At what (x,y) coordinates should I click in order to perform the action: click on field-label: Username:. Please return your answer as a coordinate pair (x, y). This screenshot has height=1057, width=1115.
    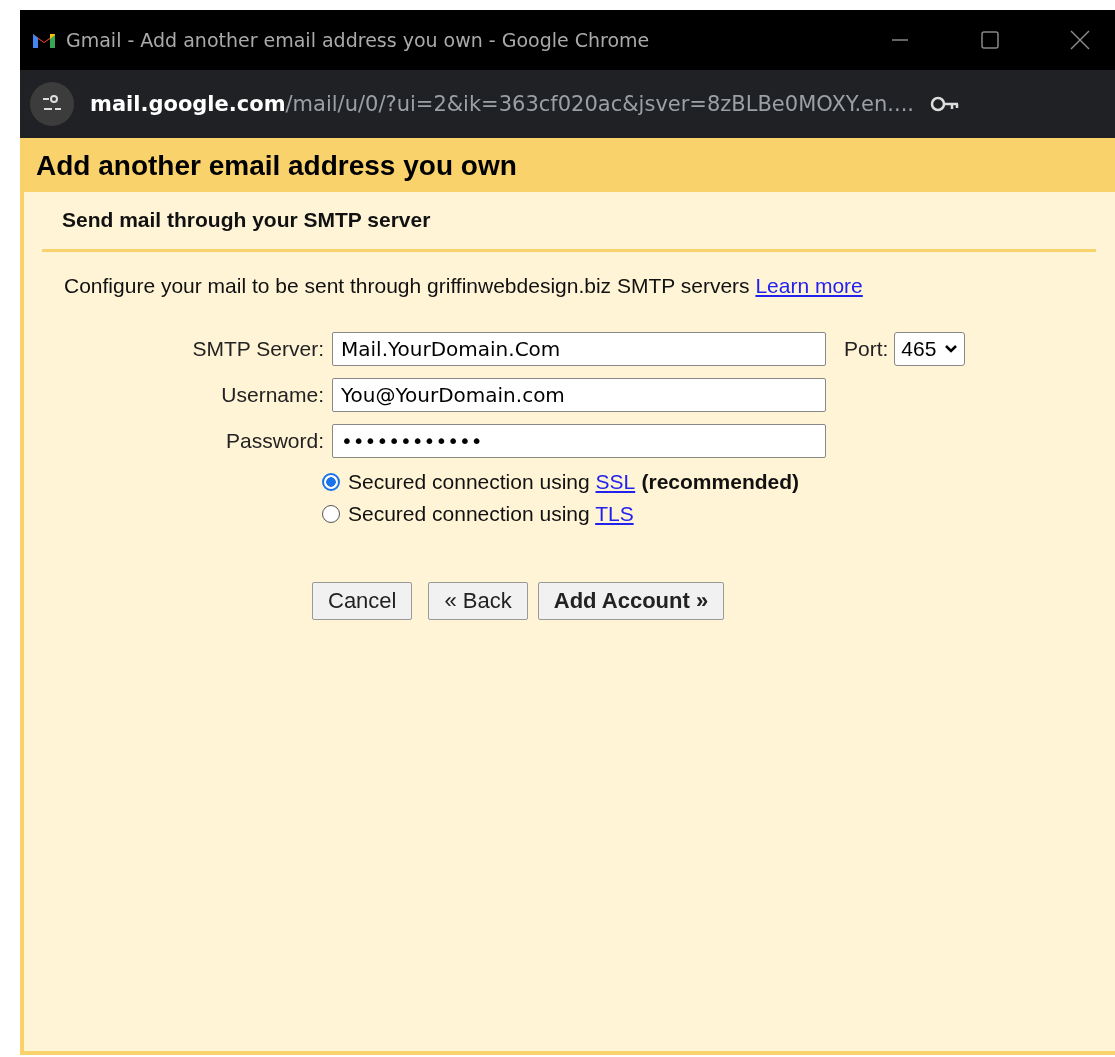
    Looking at the image, I should click on (272, 395).